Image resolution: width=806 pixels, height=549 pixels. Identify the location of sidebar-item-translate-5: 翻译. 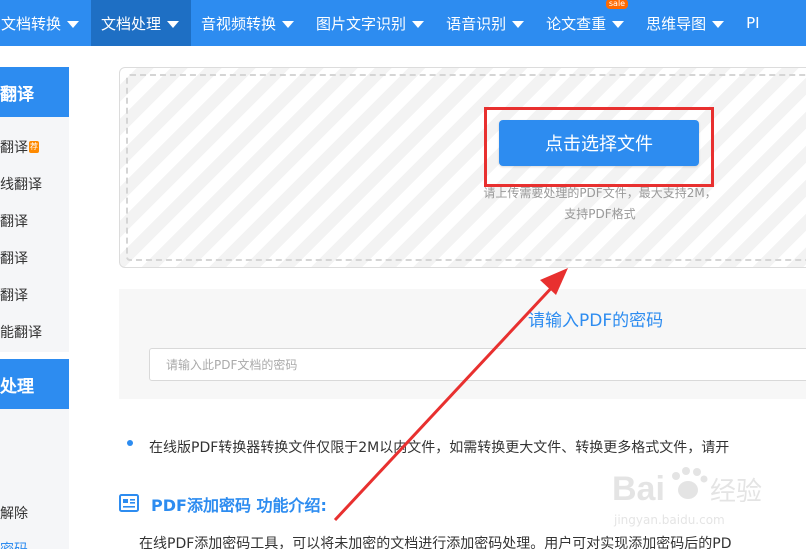
(14, 295).